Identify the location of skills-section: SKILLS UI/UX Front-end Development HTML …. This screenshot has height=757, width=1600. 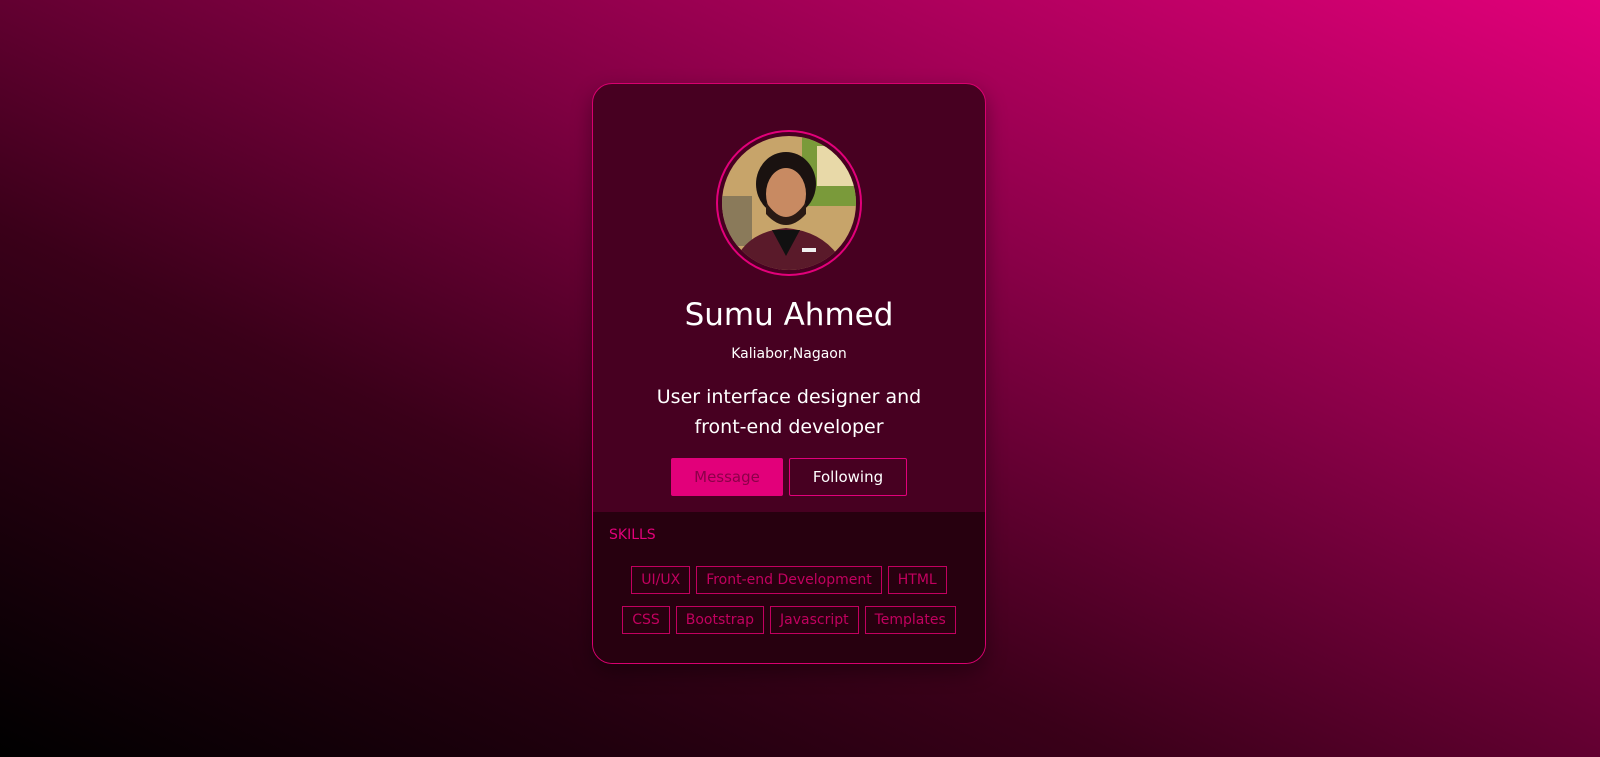
(789, 587).